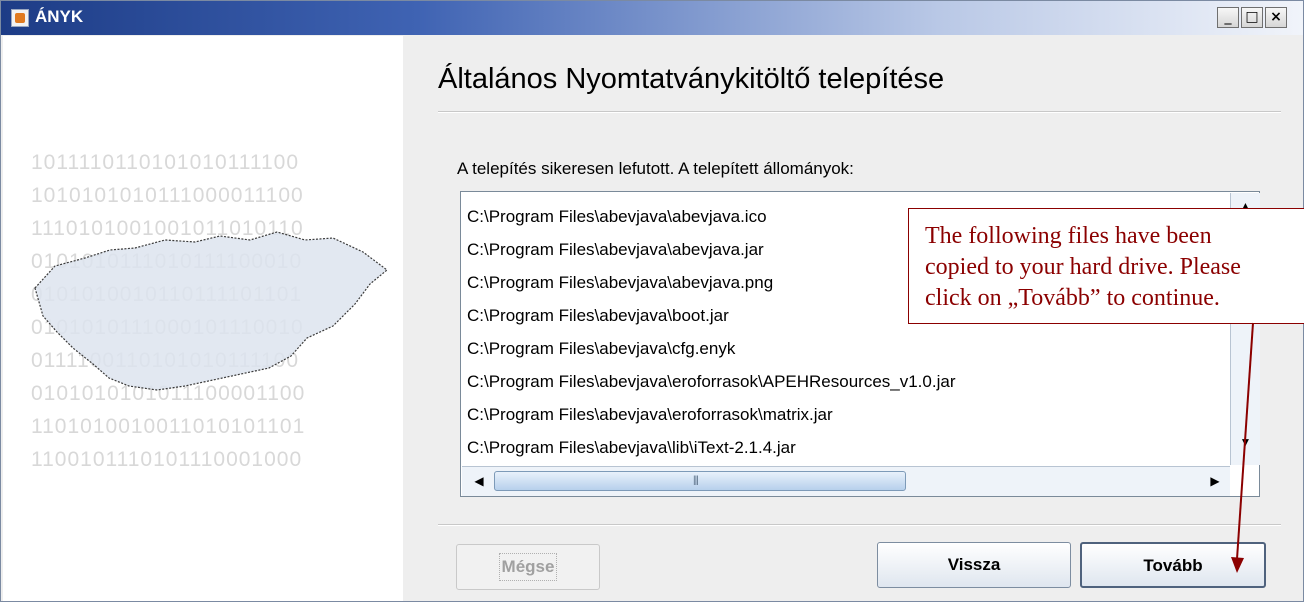 This screenshot has height=603, width=1304. I want to click on scroll-down-arrow-icon: ▼, so click(1245, 442).